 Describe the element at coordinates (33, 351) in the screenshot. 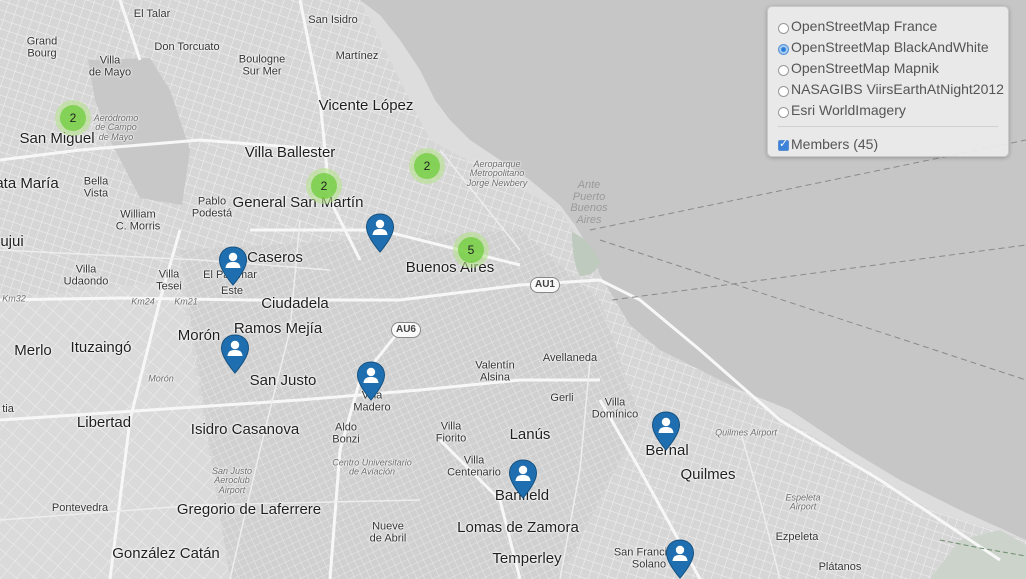

I see `place-label: Merlo` at that location.